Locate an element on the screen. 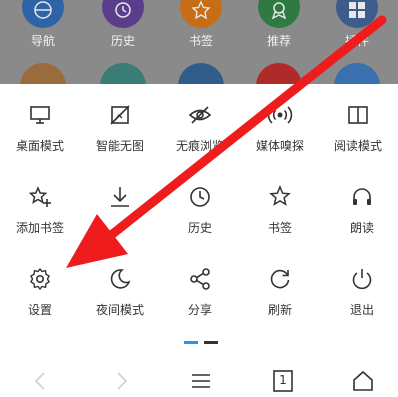 This screenshot has height=397, width=398. menu-item-label: 媒体嗅探 is located at coordinates (279, 146).